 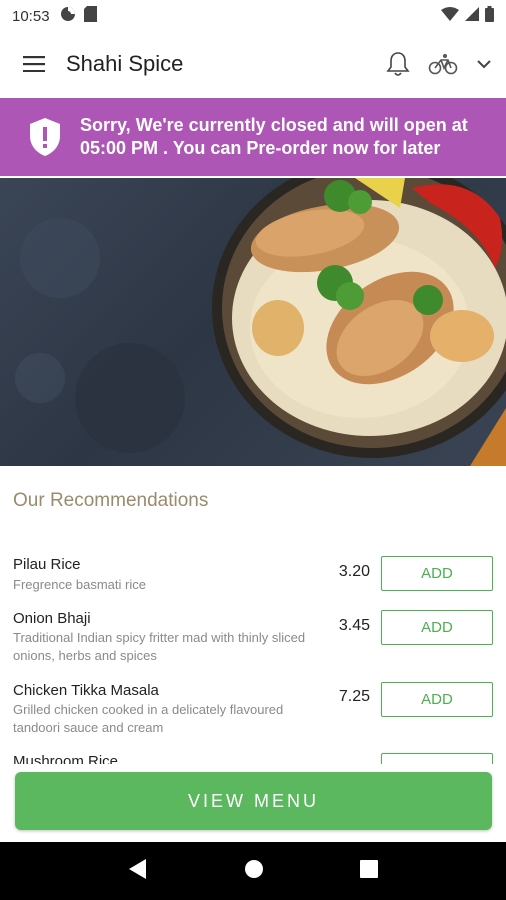 I want to click on battery-icon, so click(x=489, y=16).